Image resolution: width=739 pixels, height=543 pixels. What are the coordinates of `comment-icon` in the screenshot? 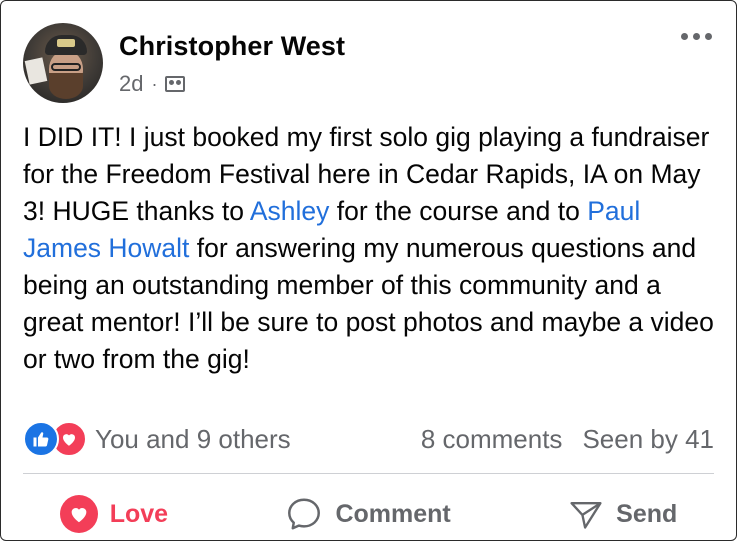 It's located at (304, 514).